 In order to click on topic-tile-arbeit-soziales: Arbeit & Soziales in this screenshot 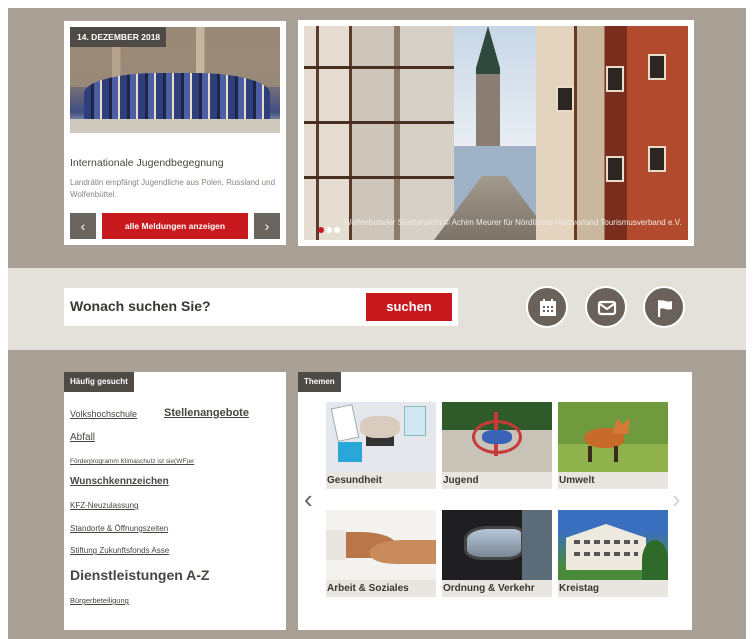, I will do `click(381, 553)`.